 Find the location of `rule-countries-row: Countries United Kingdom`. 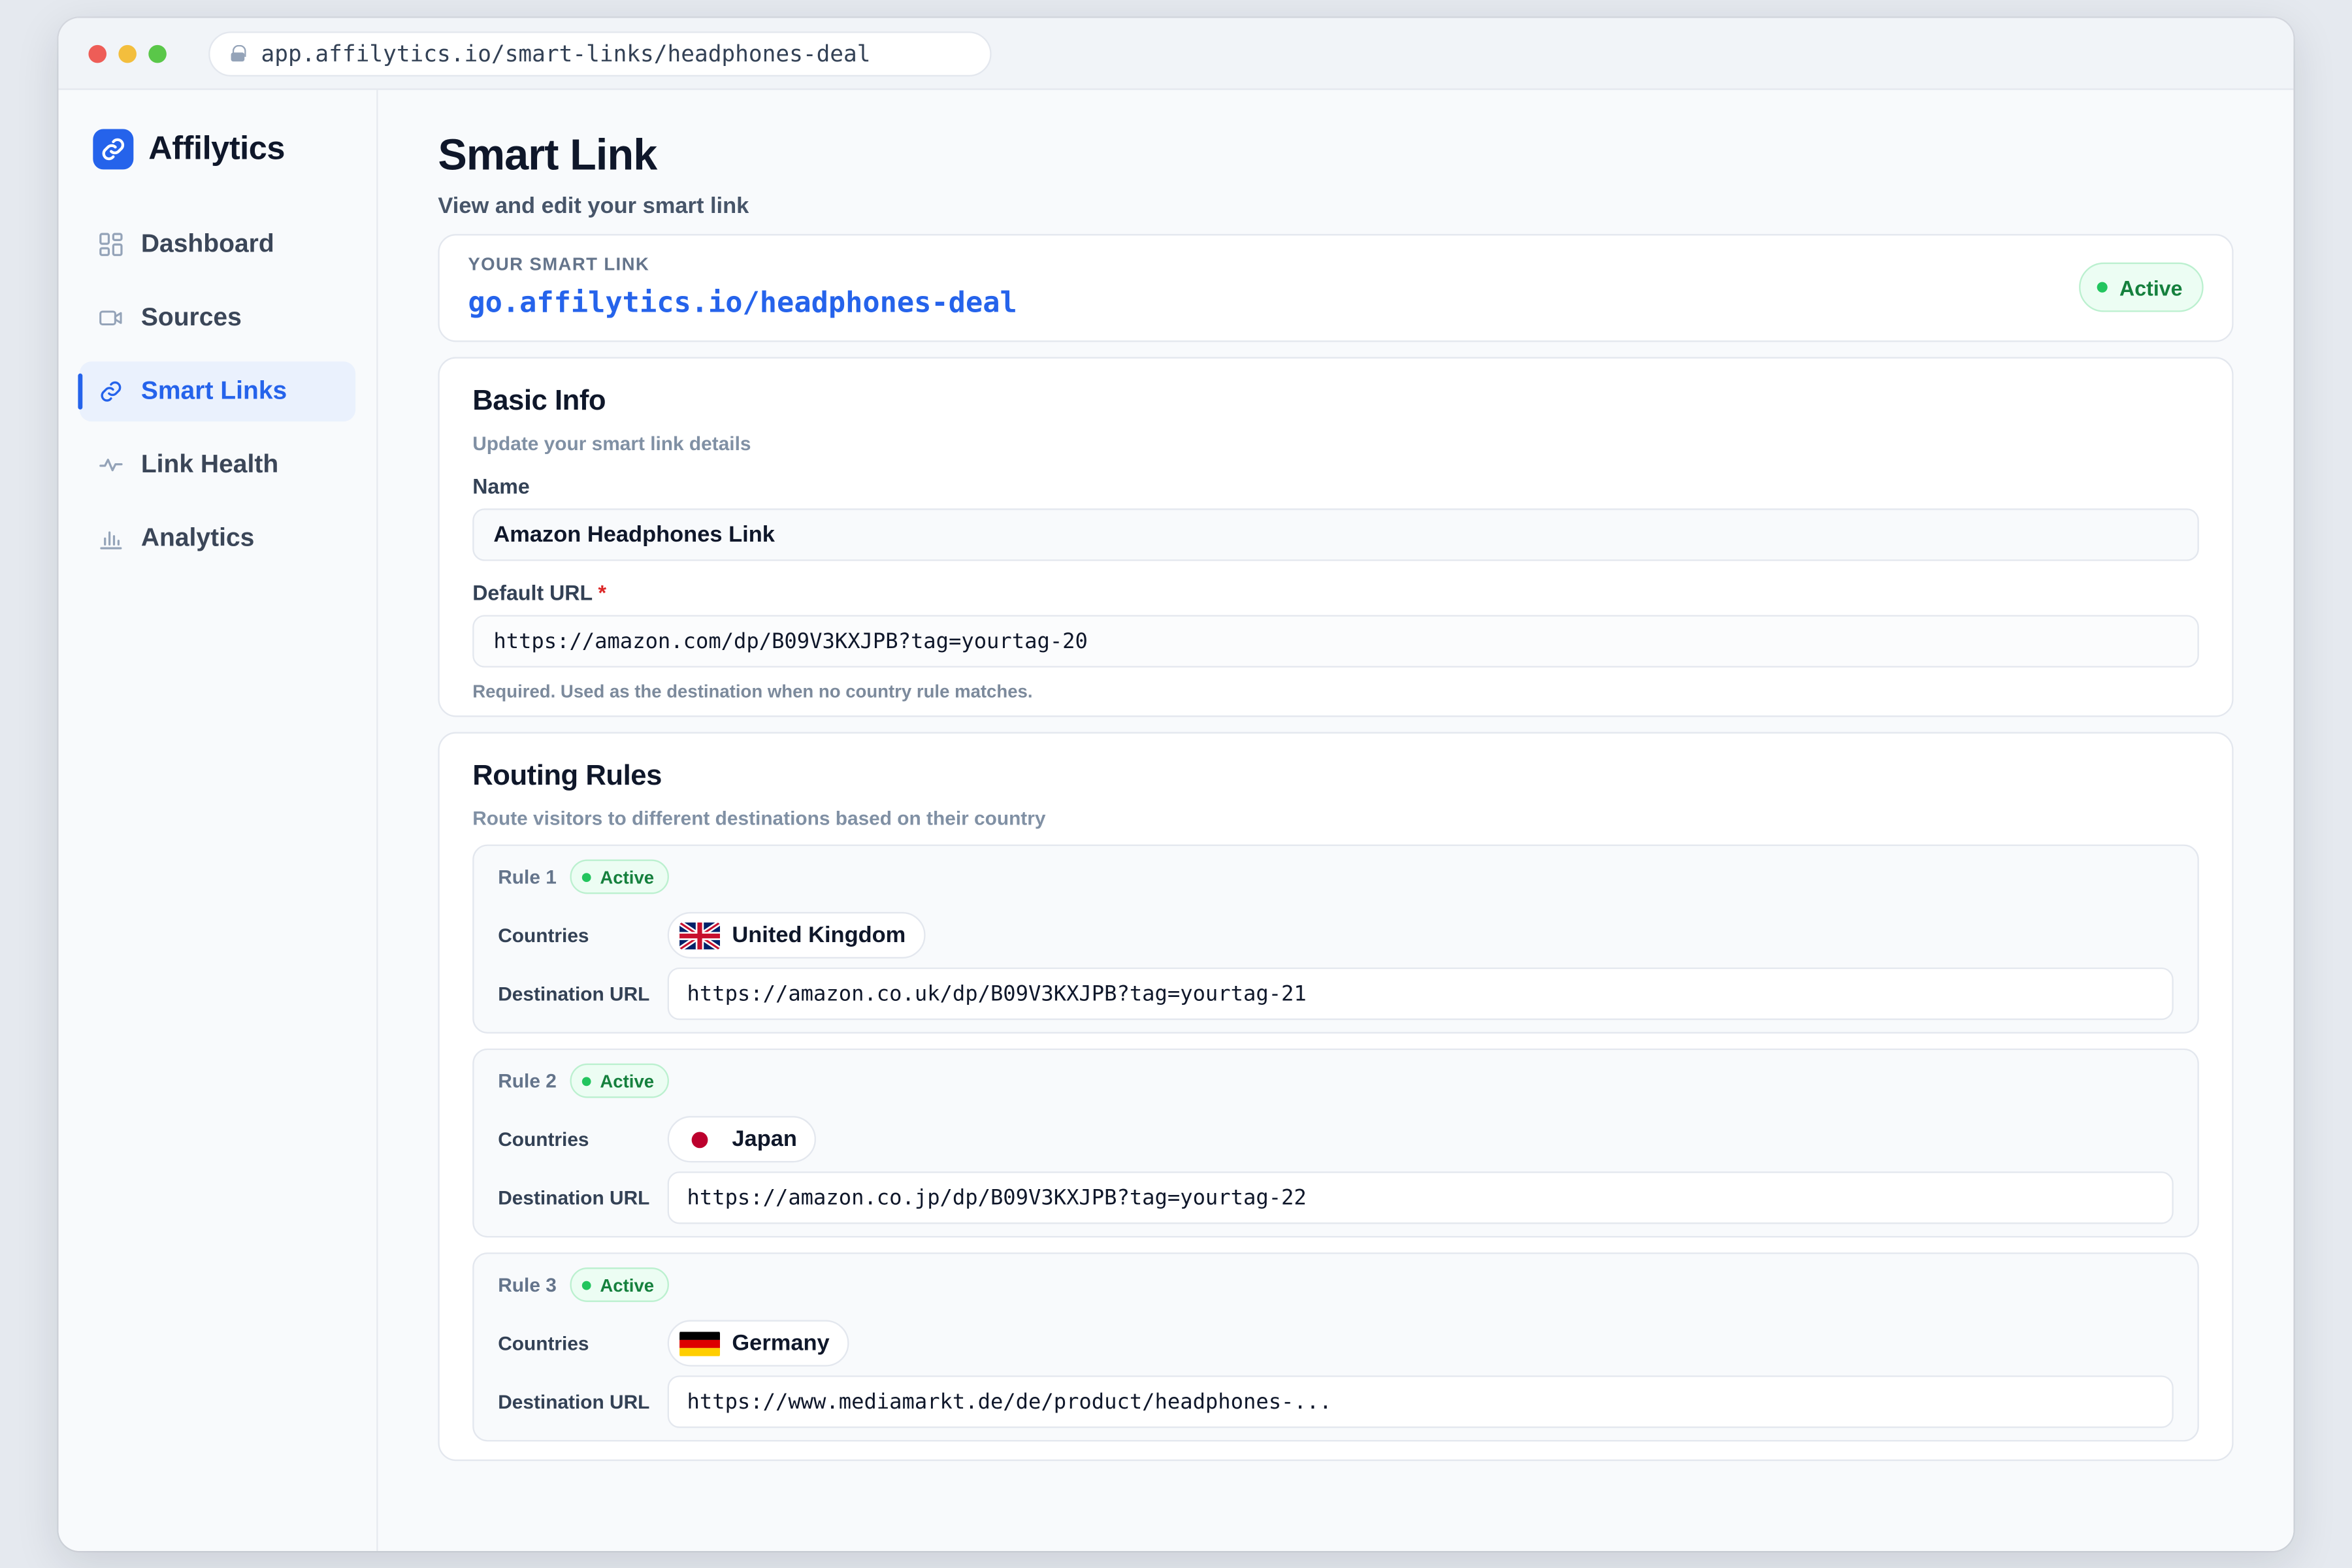

rule-countries-row: Countries United Kingdom is located at coordinates (1336, 935).